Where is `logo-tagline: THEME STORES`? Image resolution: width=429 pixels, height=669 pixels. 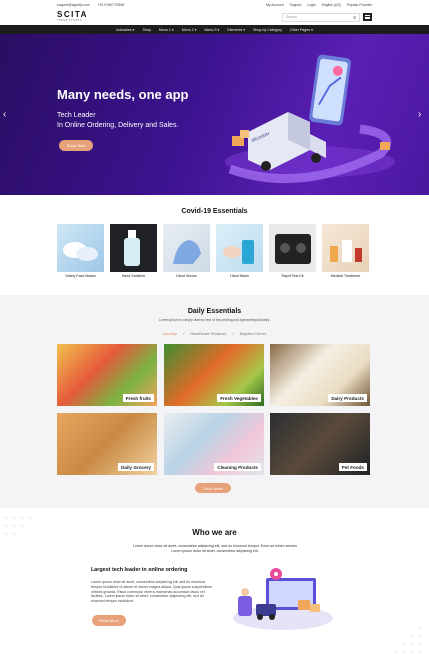 logo-tagline: THEME STORES is located at coordinates (69, 21).